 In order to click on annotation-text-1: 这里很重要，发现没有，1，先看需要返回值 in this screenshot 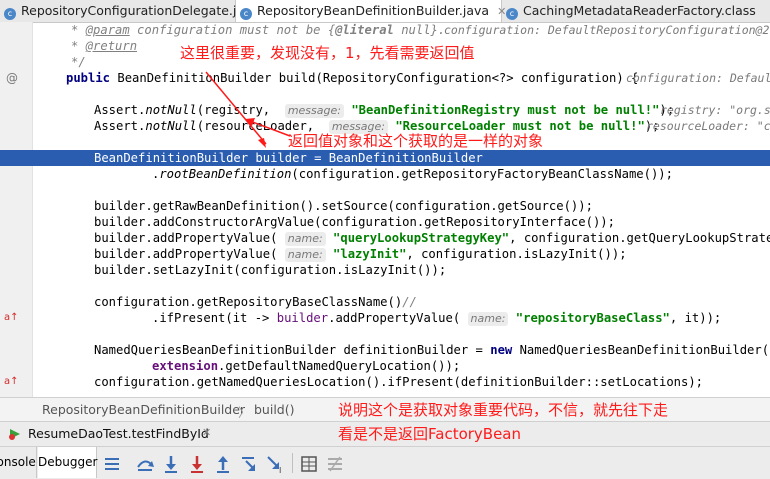, I will do `click(327, 53)`.